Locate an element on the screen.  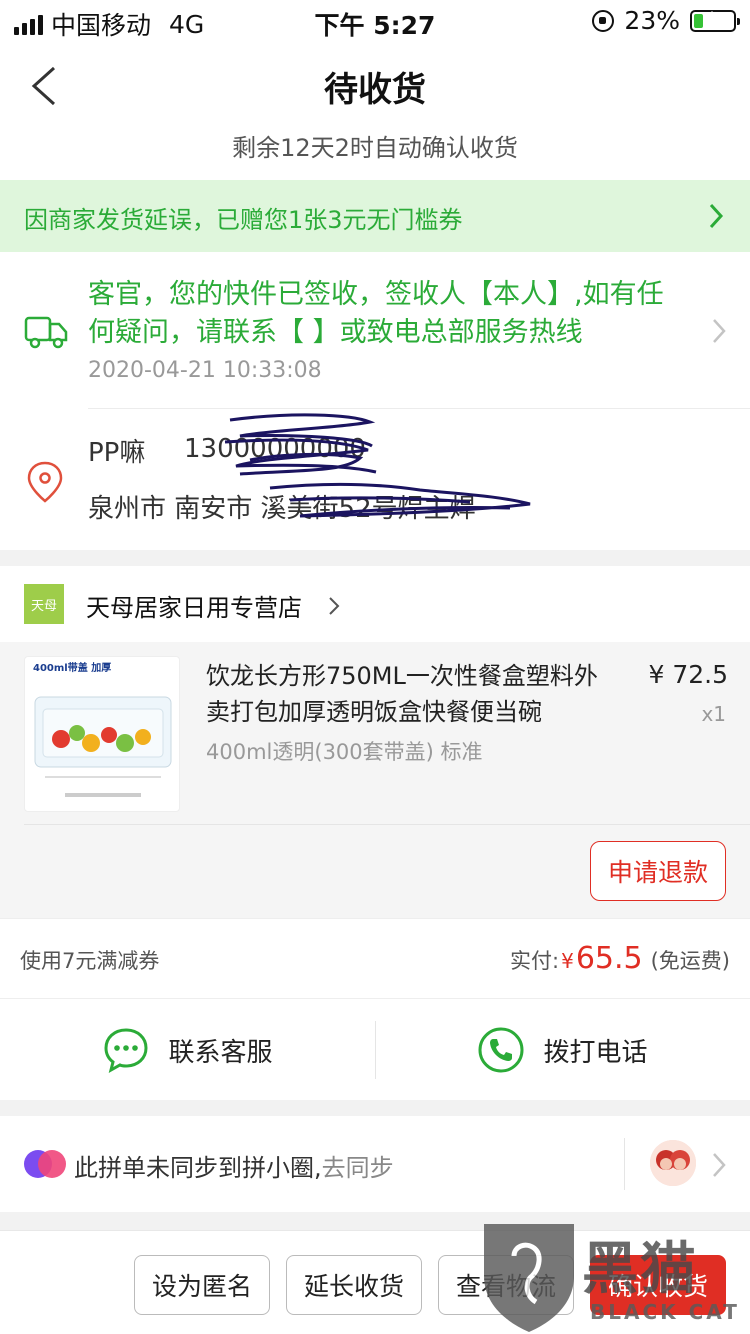
pin-sync-link: 去同步 is located at coordinates (358, 1168).